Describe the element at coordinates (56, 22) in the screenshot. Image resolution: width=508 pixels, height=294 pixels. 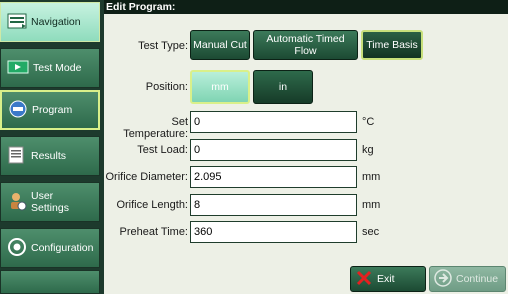
I see `sidebar-item-label: Navigation` at that location.